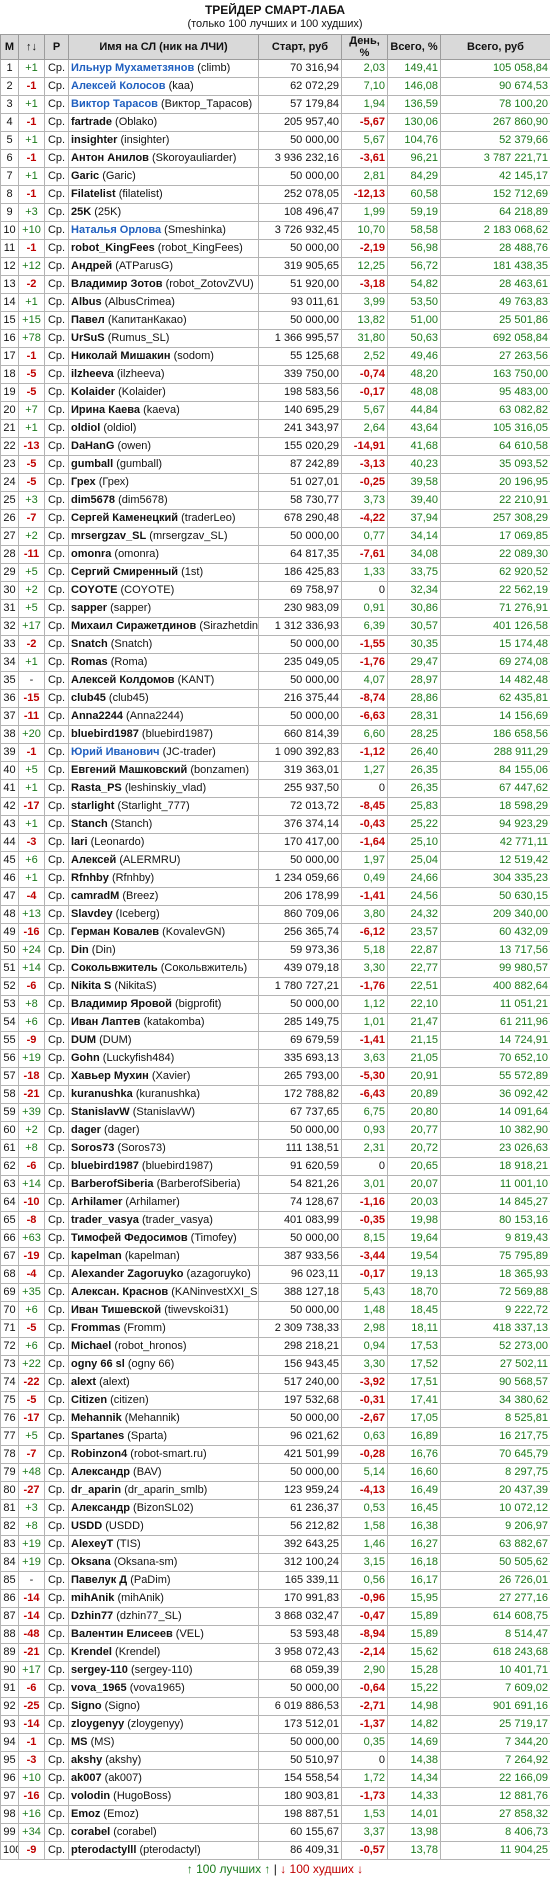  What do you see at coordinates (90, 1796) in the screenshot?
I see `trader-name-link: volodin` at bounding box center [90, 1796].